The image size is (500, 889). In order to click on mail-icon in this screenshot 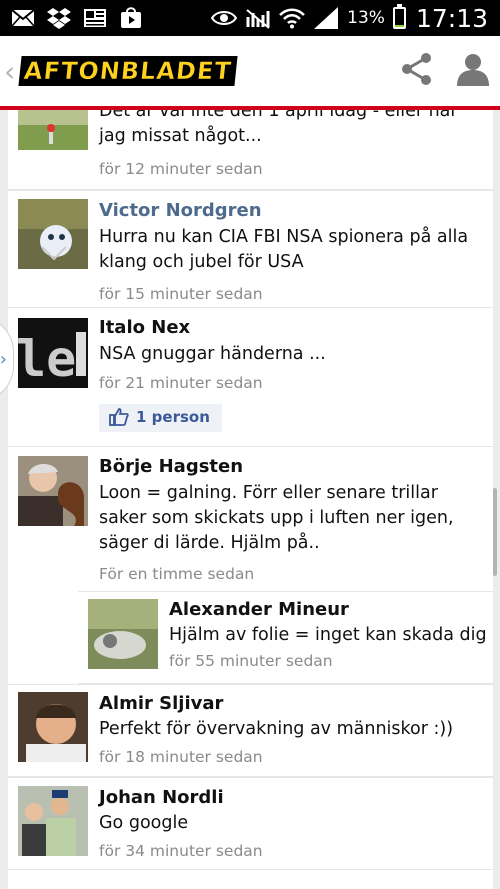, I will do `click(23, 18)`.